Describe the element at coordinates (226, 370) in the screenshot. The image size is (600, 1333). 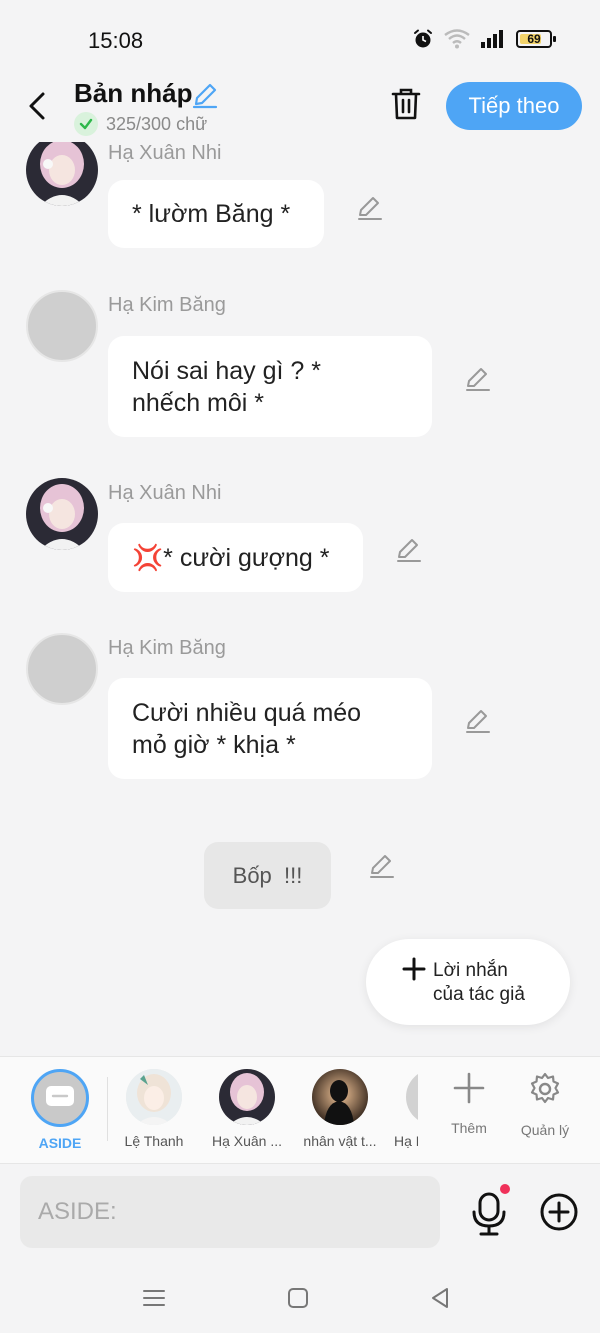
I see `message-text: Nói sai hay gì ? *` at that location.